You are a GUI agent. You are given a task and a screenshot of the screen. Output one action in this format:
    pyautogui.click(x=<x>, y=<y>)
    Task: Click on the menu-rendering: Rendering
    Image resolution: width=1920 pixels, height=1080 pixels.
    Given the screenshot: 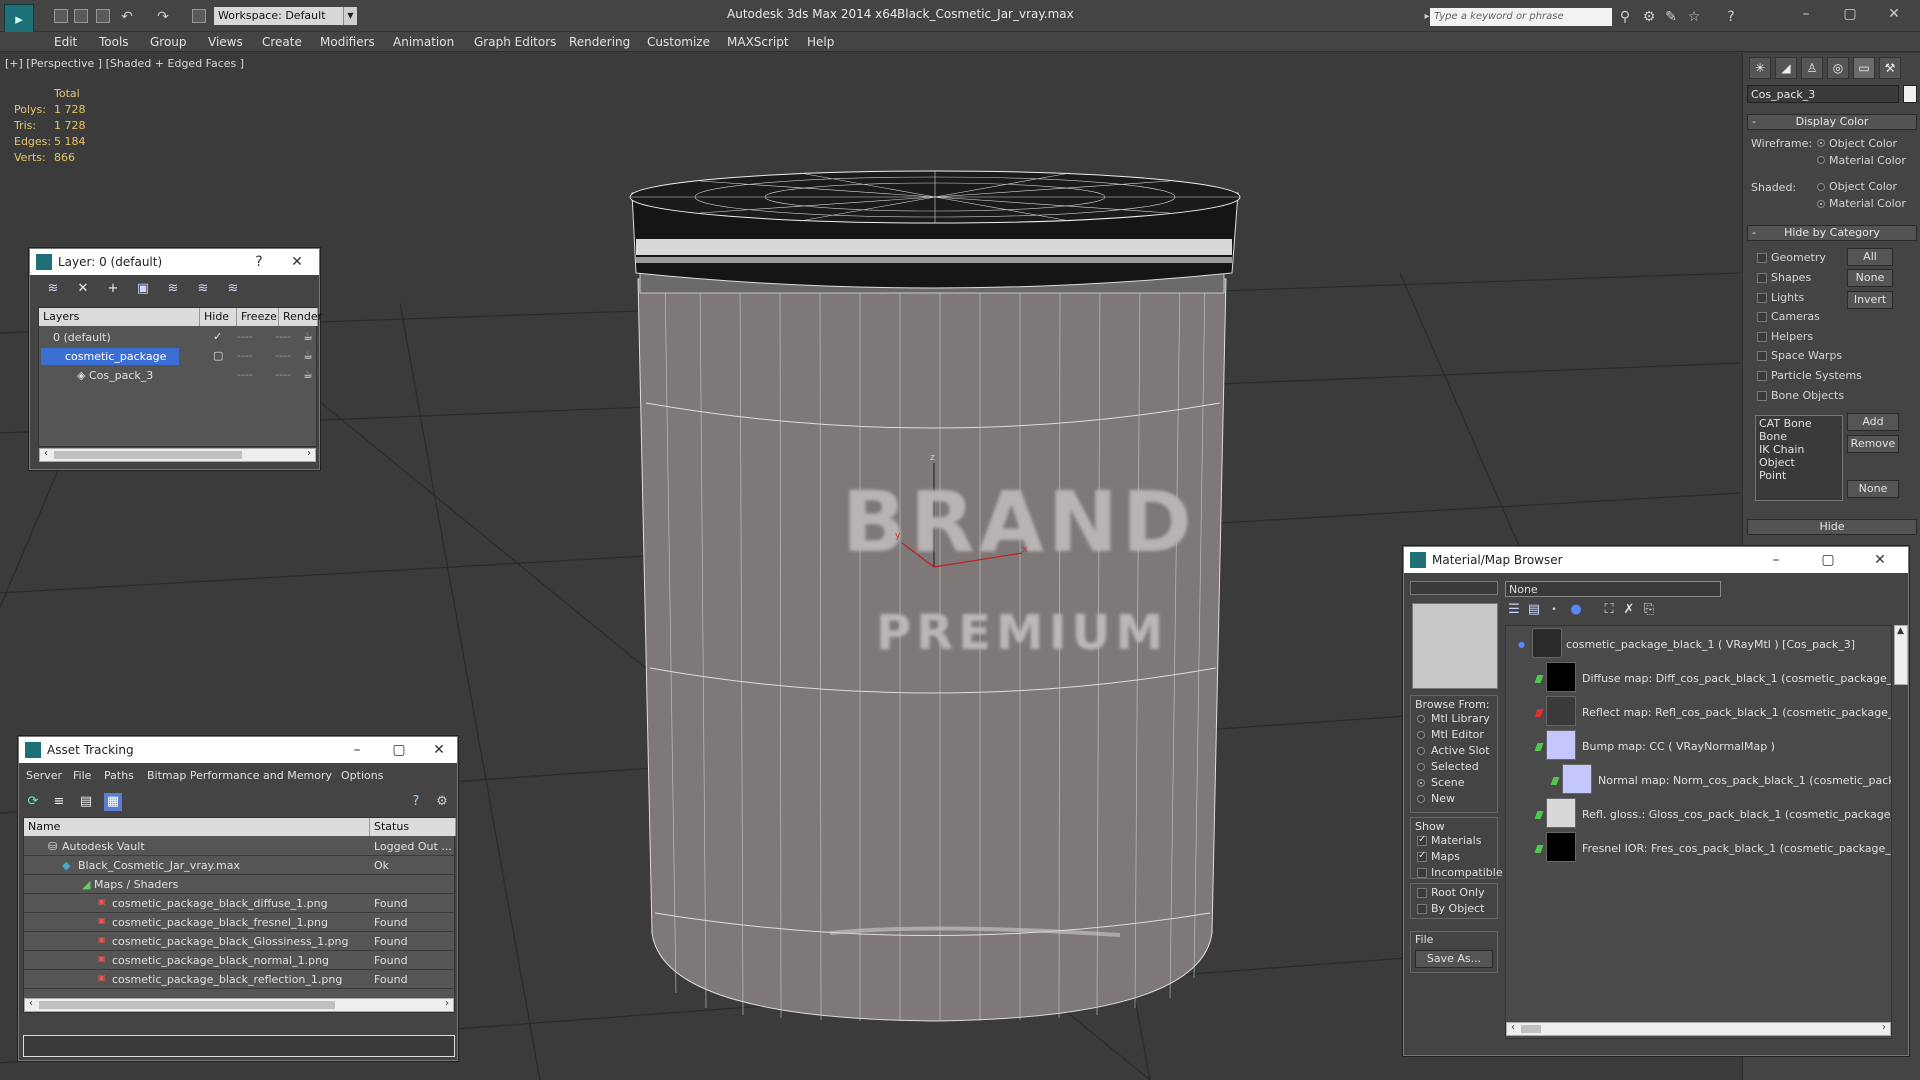 What is the action you would take?
    pyautogui.click(x=599, y=42)
    